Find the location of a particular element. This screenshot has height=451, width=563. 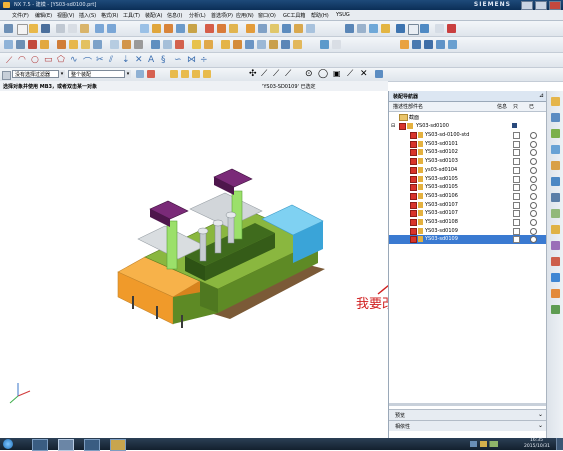

pan-icon is located at coordinates (385, 28).